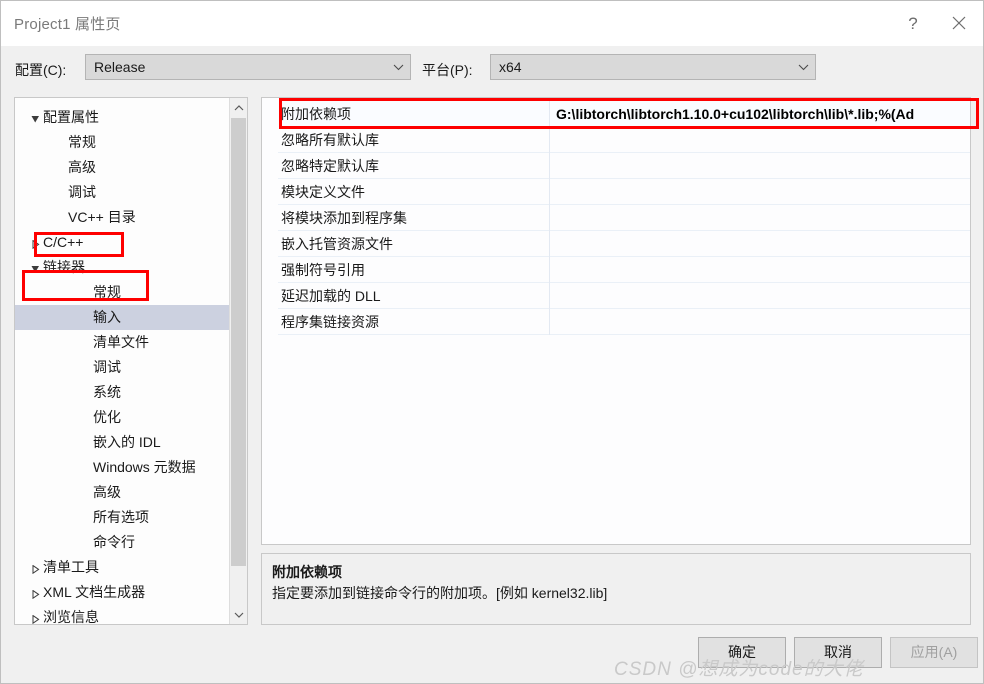 The height and width of the screenshot is (684, 984). What do you see at coordinates (107, 417) in the screenshot?
I see `sidebar-item-label: 优化` at bounding box center [107, 417].